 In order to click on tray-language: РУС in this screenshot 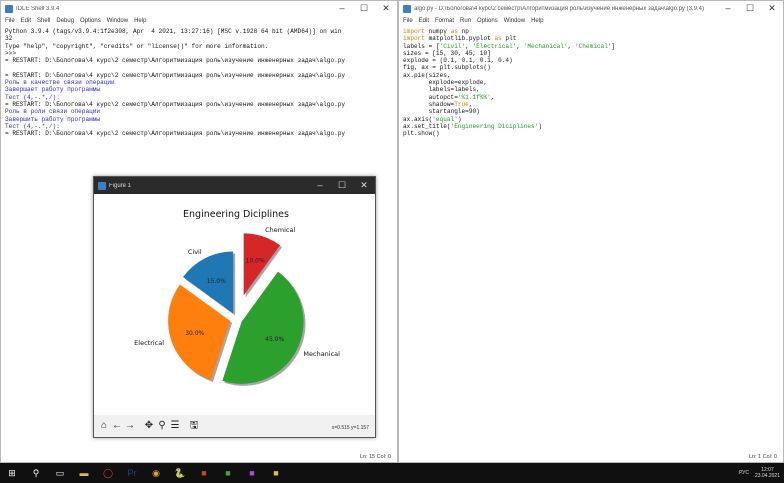, I will do `click(744, 473)`.